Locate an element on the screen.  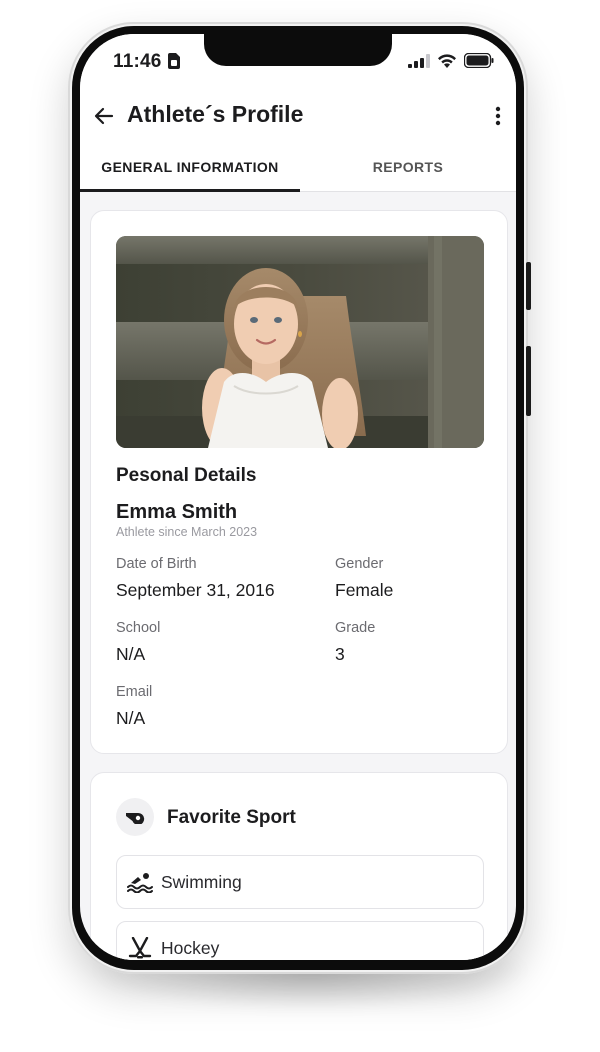
status-icons is located at coordinates (451, 62).